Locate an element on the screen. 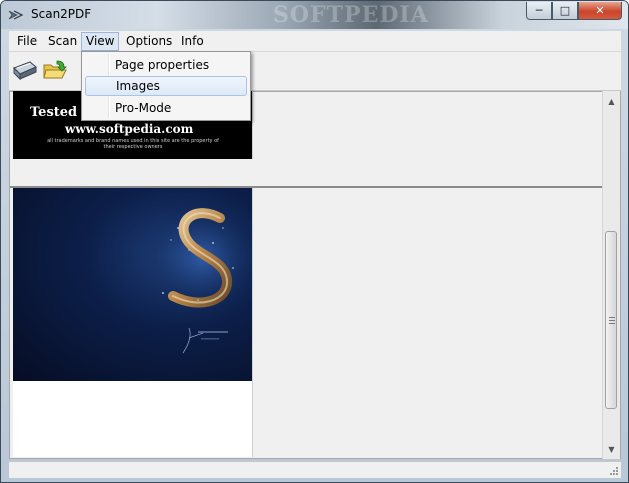 The width and height of the screenshot is (629, 483). vertical-scrollbar: ▲ ▼ is located at coordinates (611, 275).